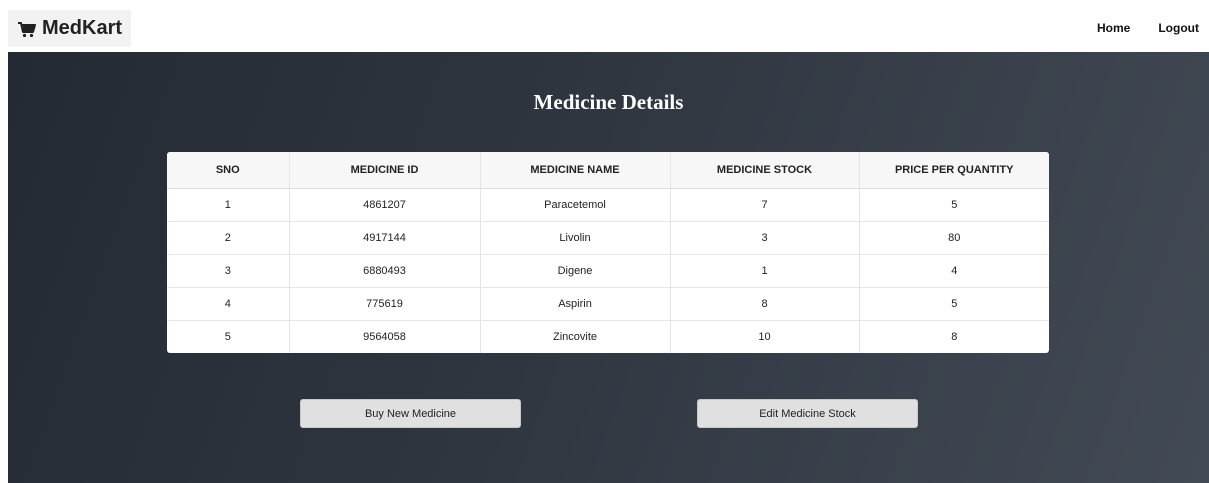 This screenshot has width=1209, height=483. I want to click on cell-price: 8, so click(954, 337).